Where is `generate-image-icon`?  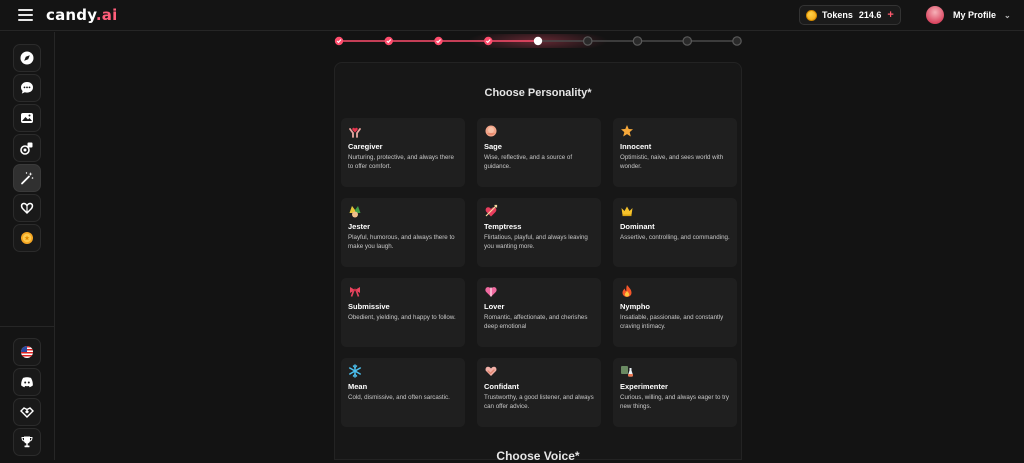 generate-image-icon is located at coordinates (26, 148).